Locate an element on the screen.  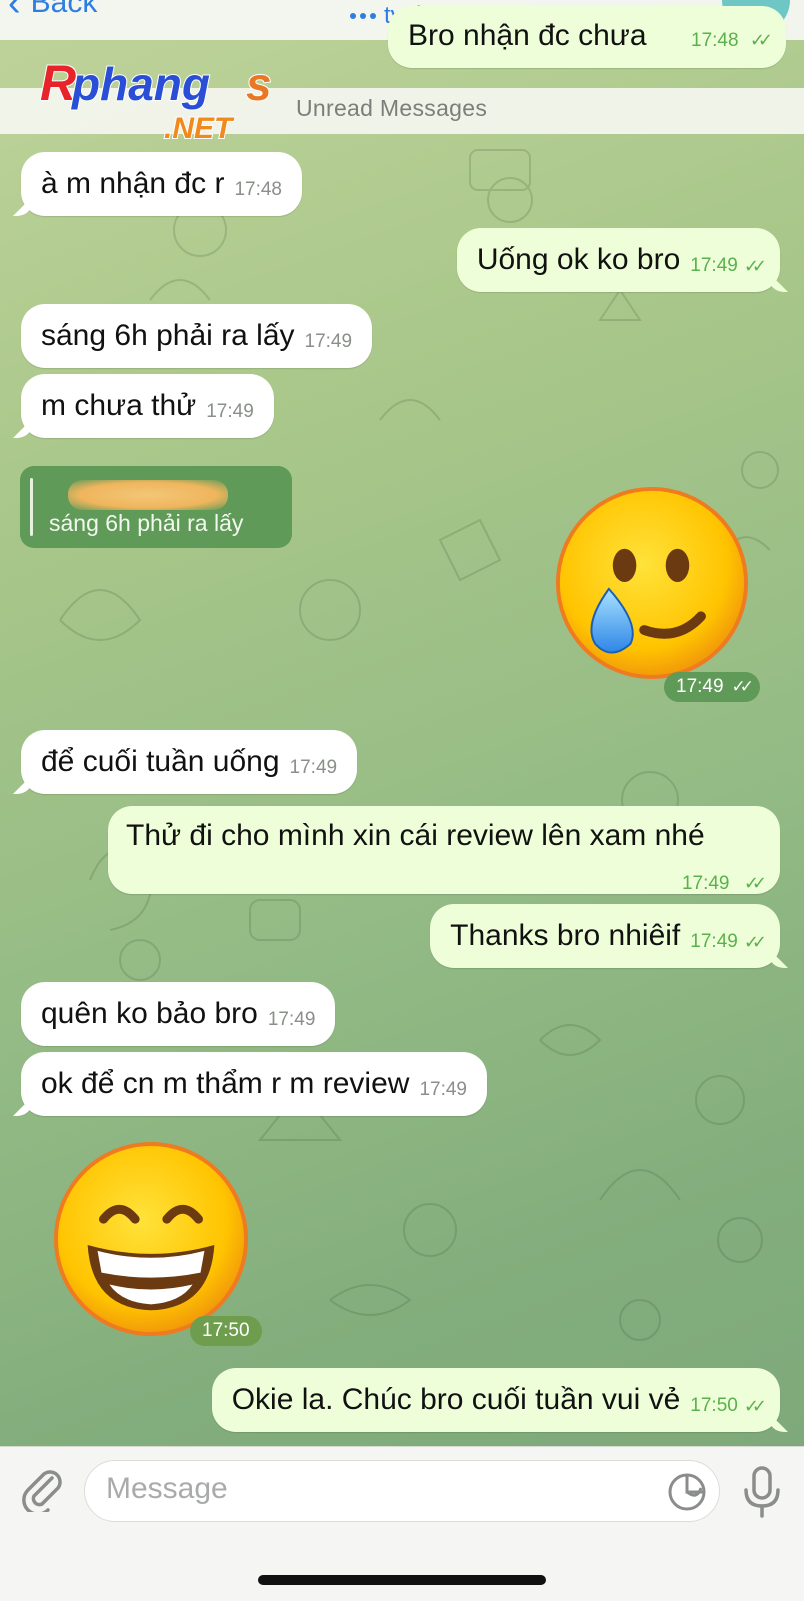
back-button: ‹ Back is located at coordinates (53, 12).